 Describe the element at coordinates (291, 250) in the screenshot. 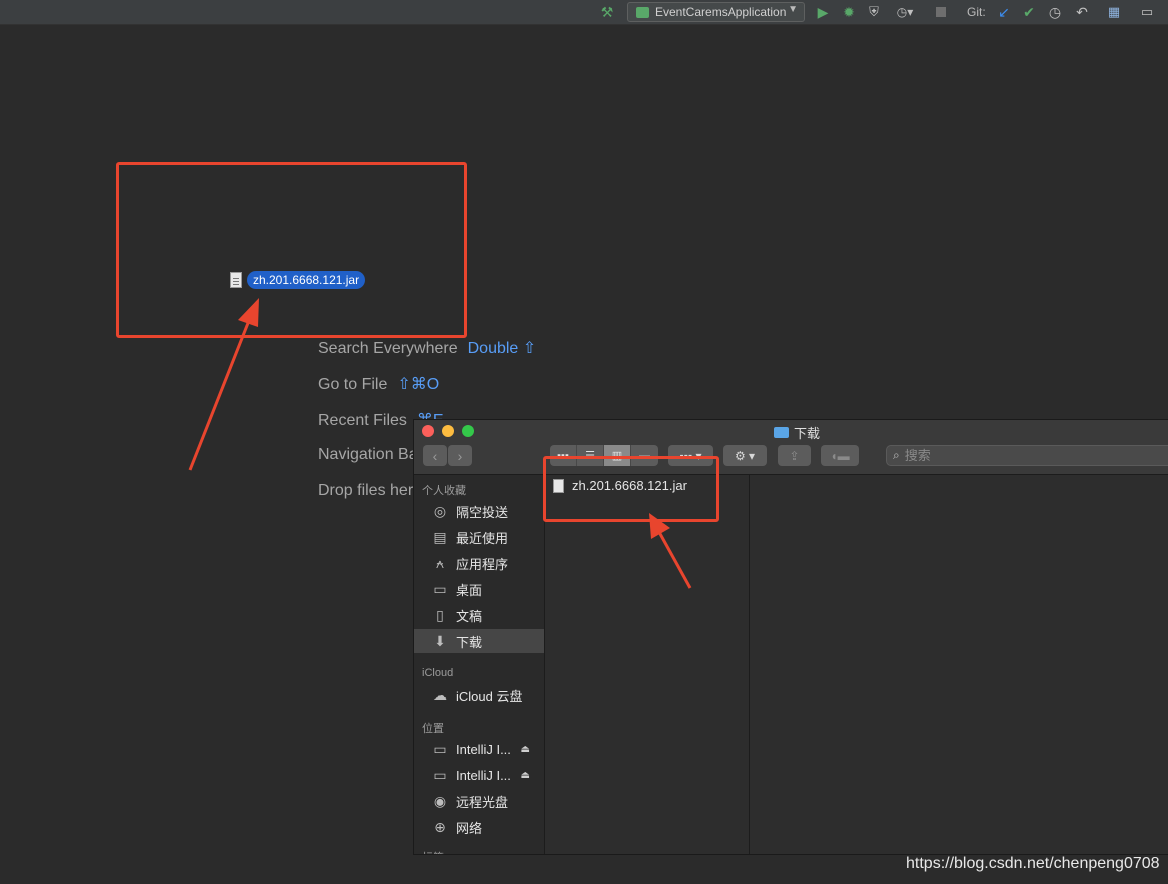

I see `annotation-box-drop-target` at that location.